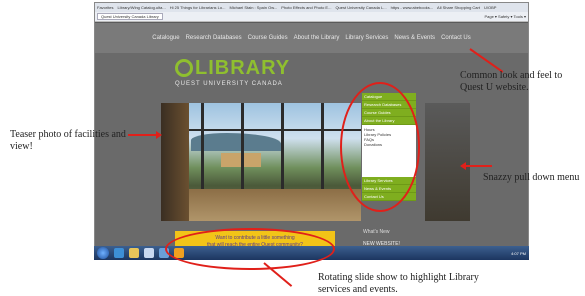 The image size is (585, 296). Describe the element at coordinates (458, 7) in the screenshot. I see `favorites-item: All Share Shopping Cart` at that location.